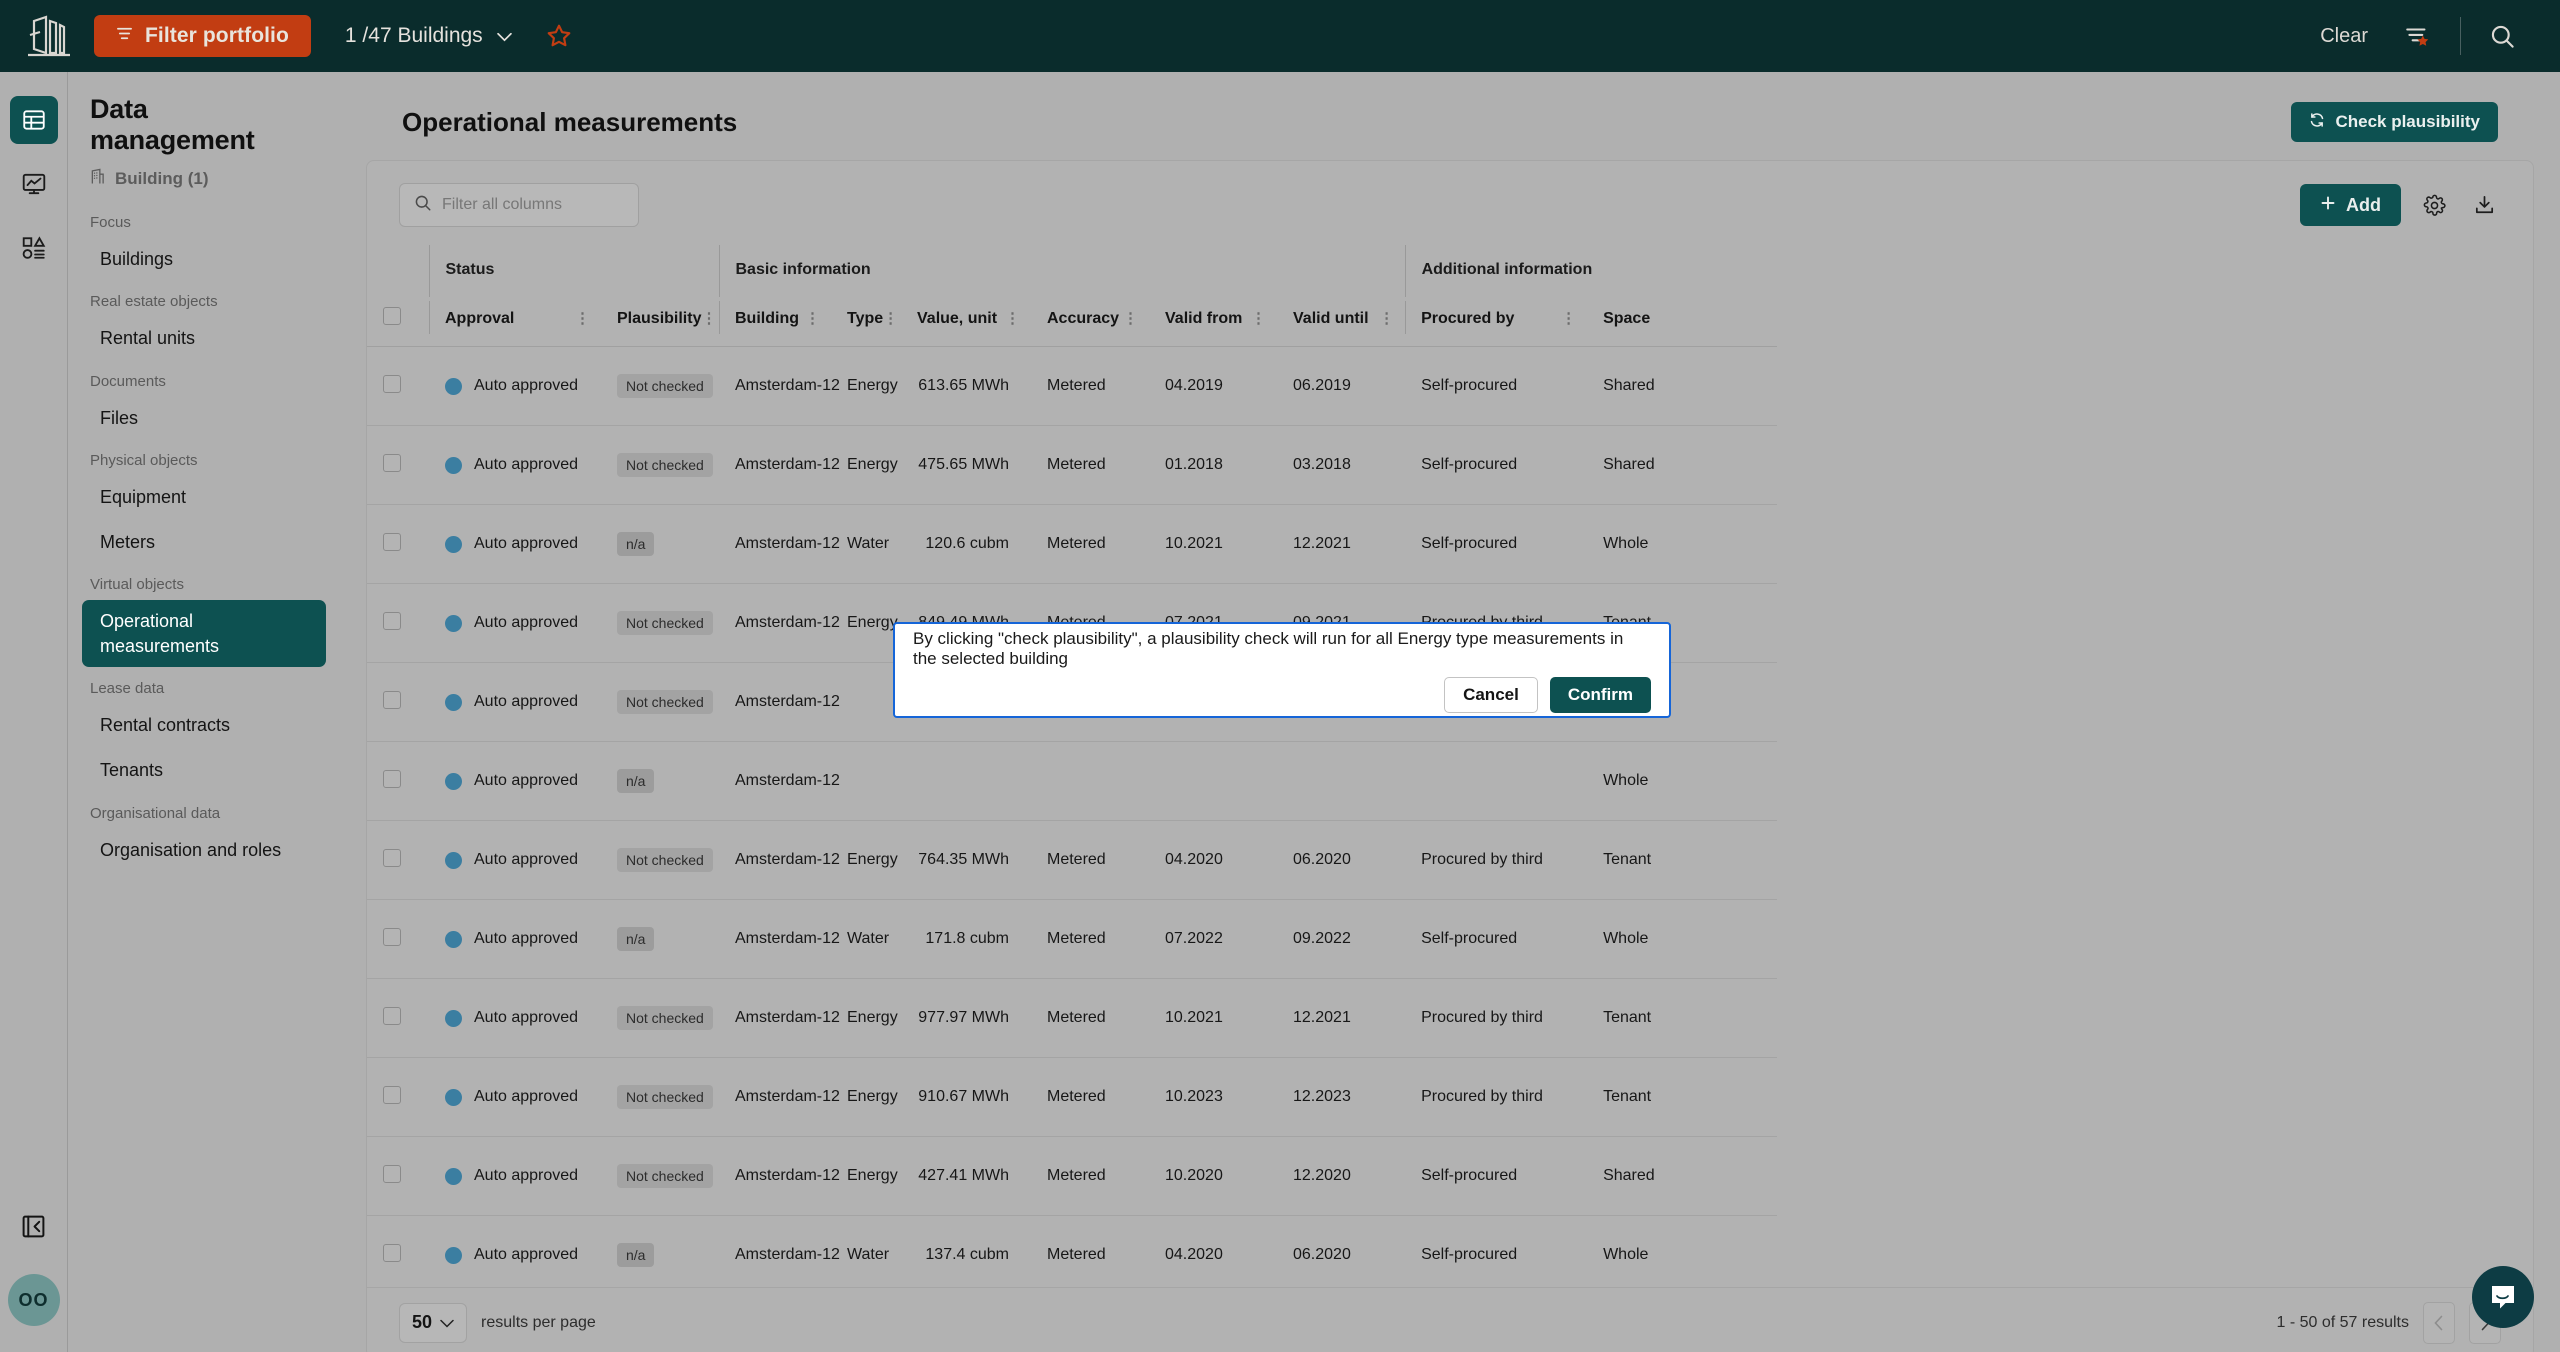 The height and width of the screenshot is (1352, 2560). I want to click on buildings-selector: 1 /47 Buildings, so click(428, 36).